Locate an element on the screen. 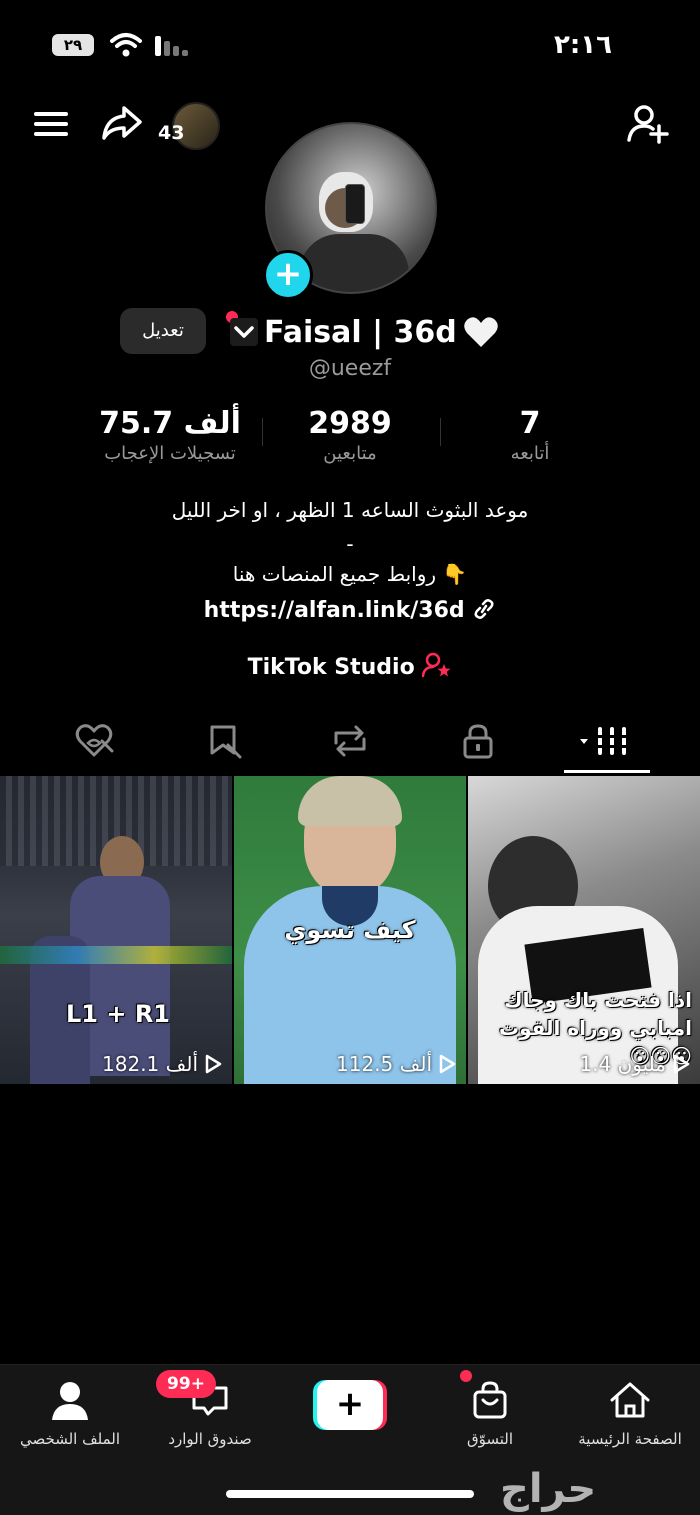 The height and width of the screenshot is (1515, 700). nav-profile: الملف الشخصي is located at coordinates (70, 1414).